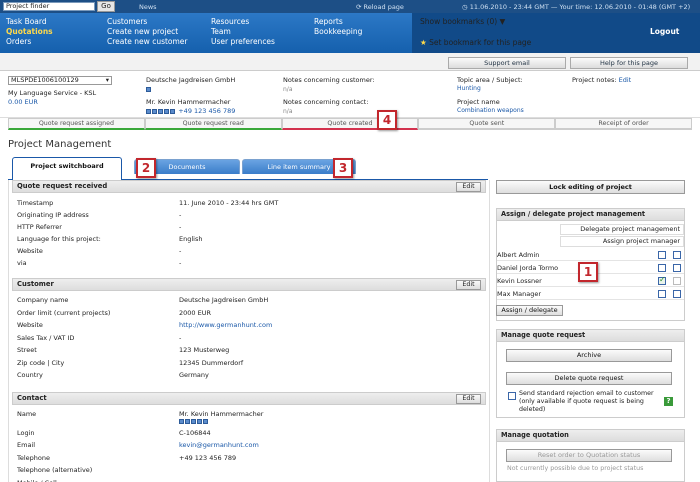  Describe the element at coordinates (55, 470) in the screenshot. I see `field-label: Telephone (alternative)` at that location.